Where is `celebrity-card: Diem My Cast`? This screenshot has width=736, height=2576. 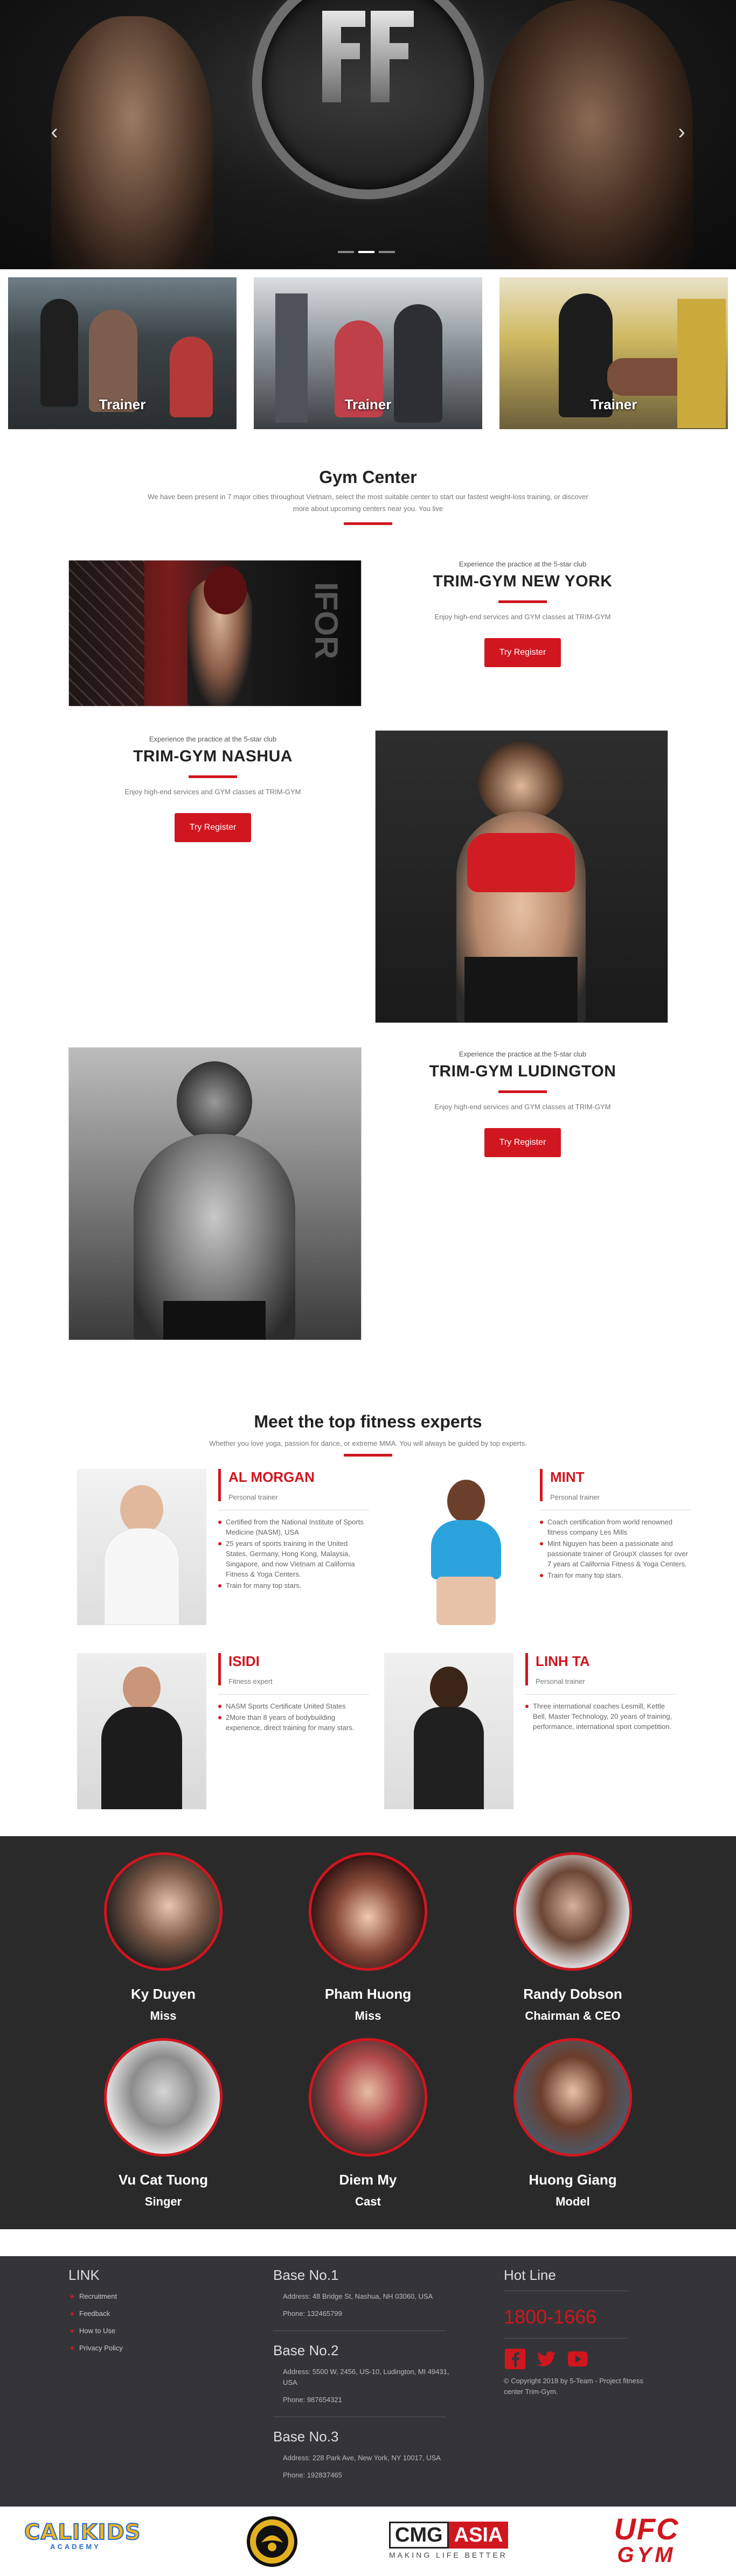
celebrity-card: Diem My Cast is located at coordinates (368, 2123).